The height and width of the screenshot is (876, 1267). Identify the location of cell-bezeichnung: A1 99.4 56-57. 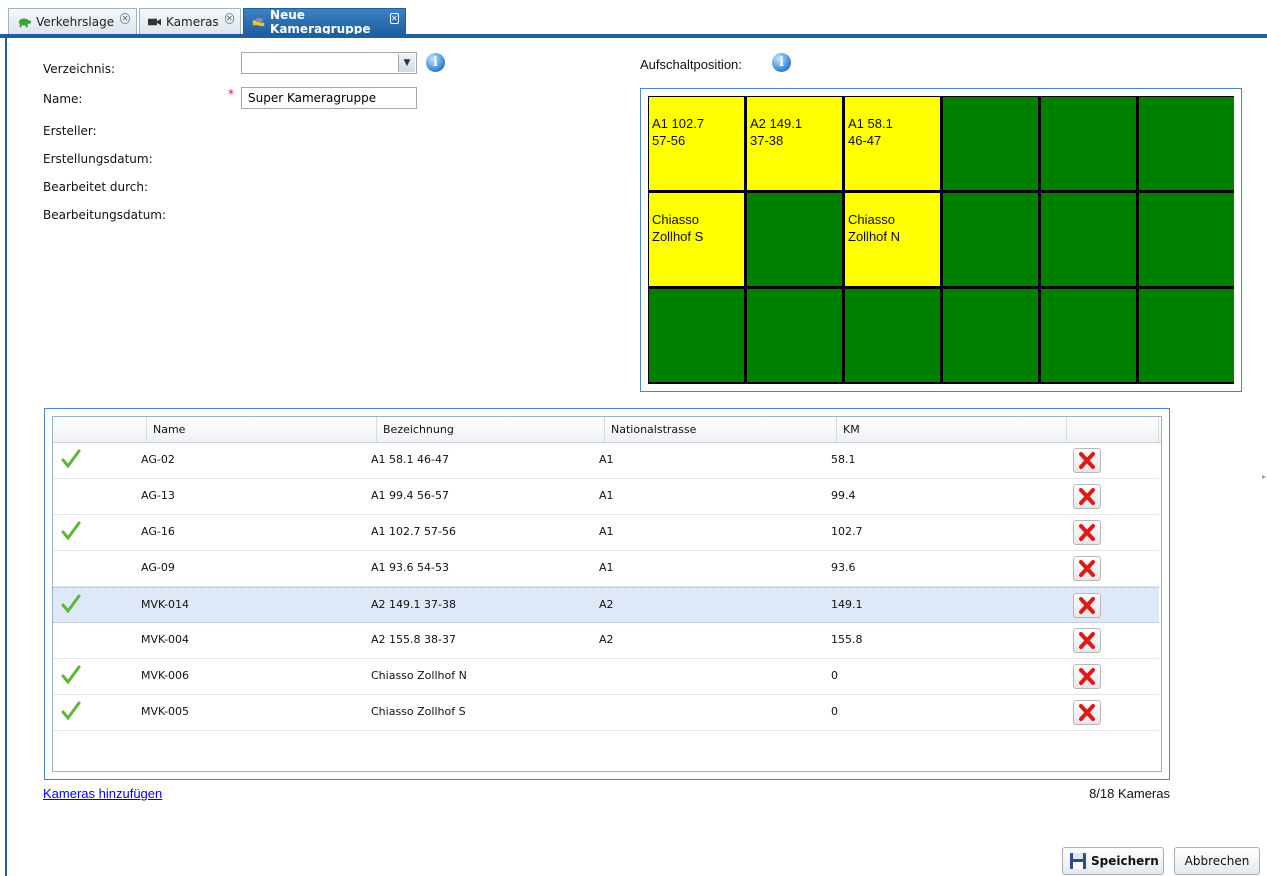
(410, 495).